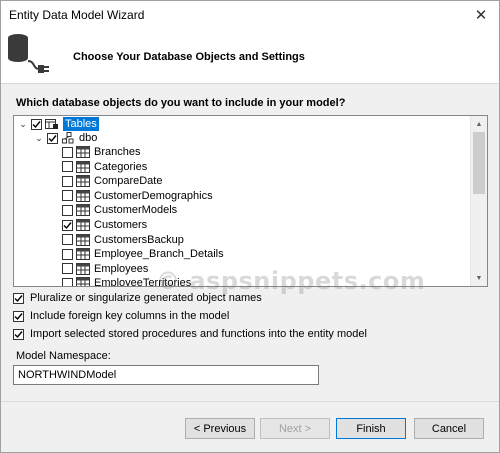 The image size is (500, 453). What do you see at coordinates (153, 195) in the screenshot?
I see `table-label: CustomerDemographics` at bounding box center [153, 195].